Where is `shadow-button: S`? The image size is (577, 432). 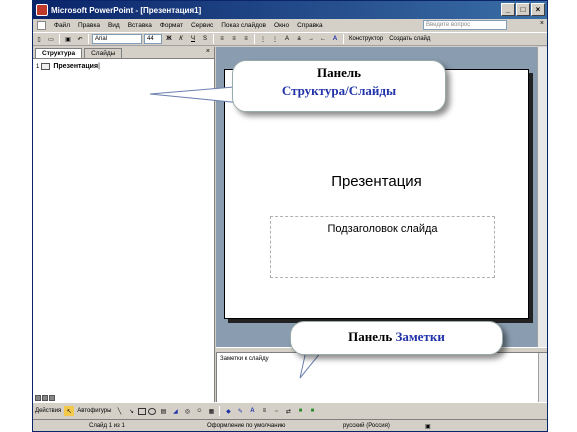
shadow-button: S is located at coordinates (205, 39).